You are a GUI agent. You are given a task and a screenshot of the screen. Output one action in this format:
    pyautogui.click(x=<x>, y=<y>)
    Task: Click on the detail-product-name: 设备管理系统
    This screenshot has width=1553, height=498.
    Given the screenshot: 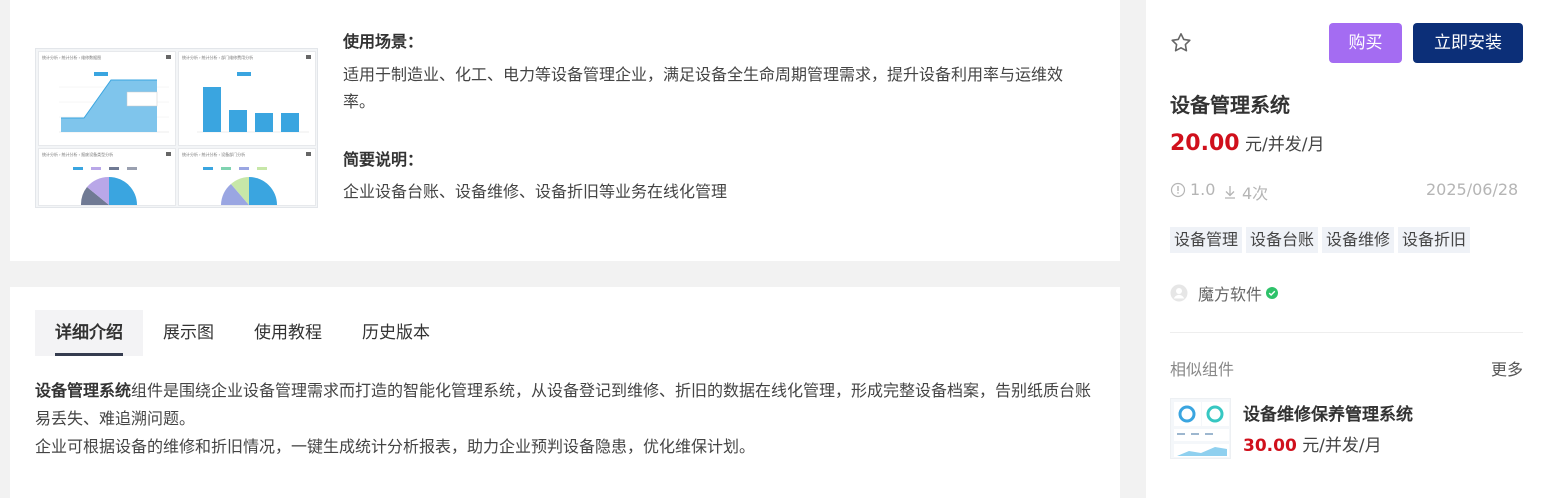 What is the action you would take?
    pyautogui.click(x=83, y=390)
    